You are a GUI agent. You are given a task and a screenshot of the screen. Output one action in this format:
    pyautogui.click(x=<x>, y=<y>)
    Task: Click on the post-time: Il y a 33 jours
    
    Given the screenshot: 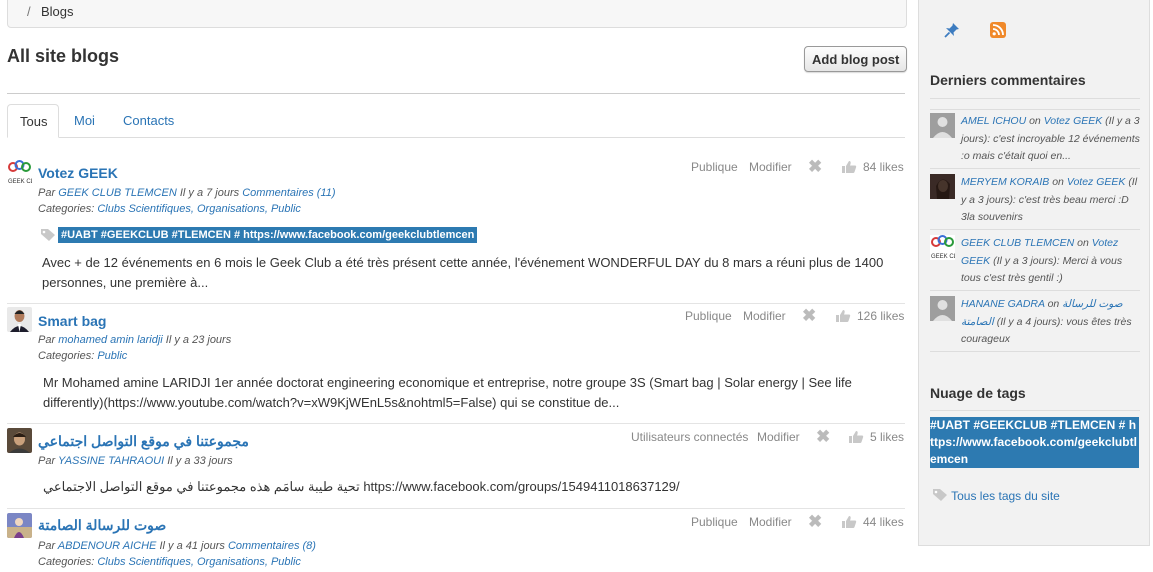 What is the action you would take?
    pyautogui.click(x=200, y=461)
    